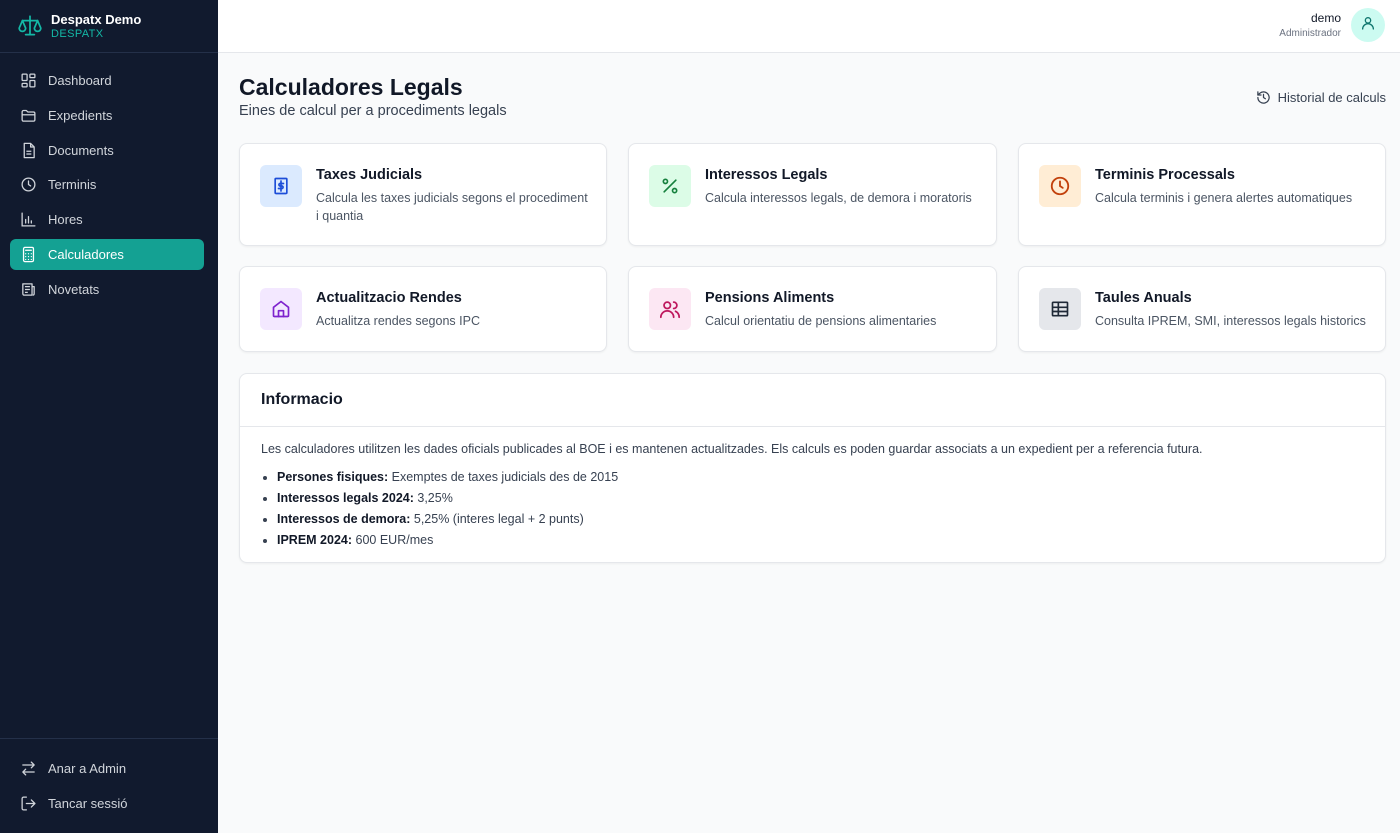 This screenshot has height=833, width=1400. What do you see at coordinates (80, 80) in the screenshot?
I see `sidebar-item-label: Dashboard` at bounding box center [80, 80].